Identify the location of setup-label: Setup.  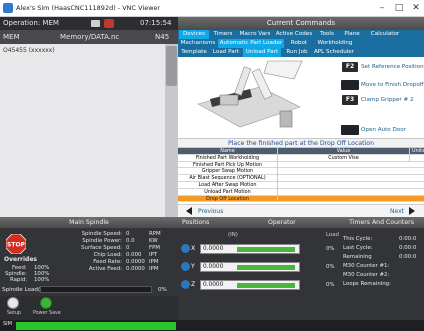
(14, 313).